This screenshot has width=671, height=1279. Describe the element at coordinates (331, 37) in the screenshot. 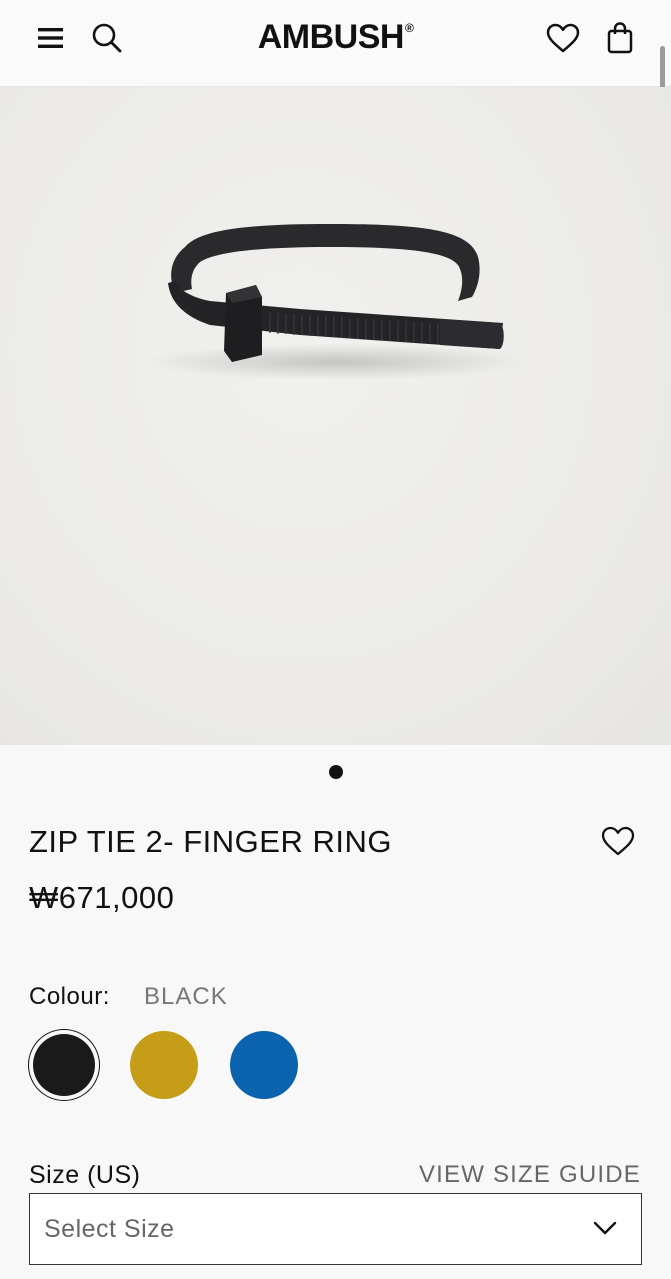

I see `brand-name: AMBUSH` at that location.